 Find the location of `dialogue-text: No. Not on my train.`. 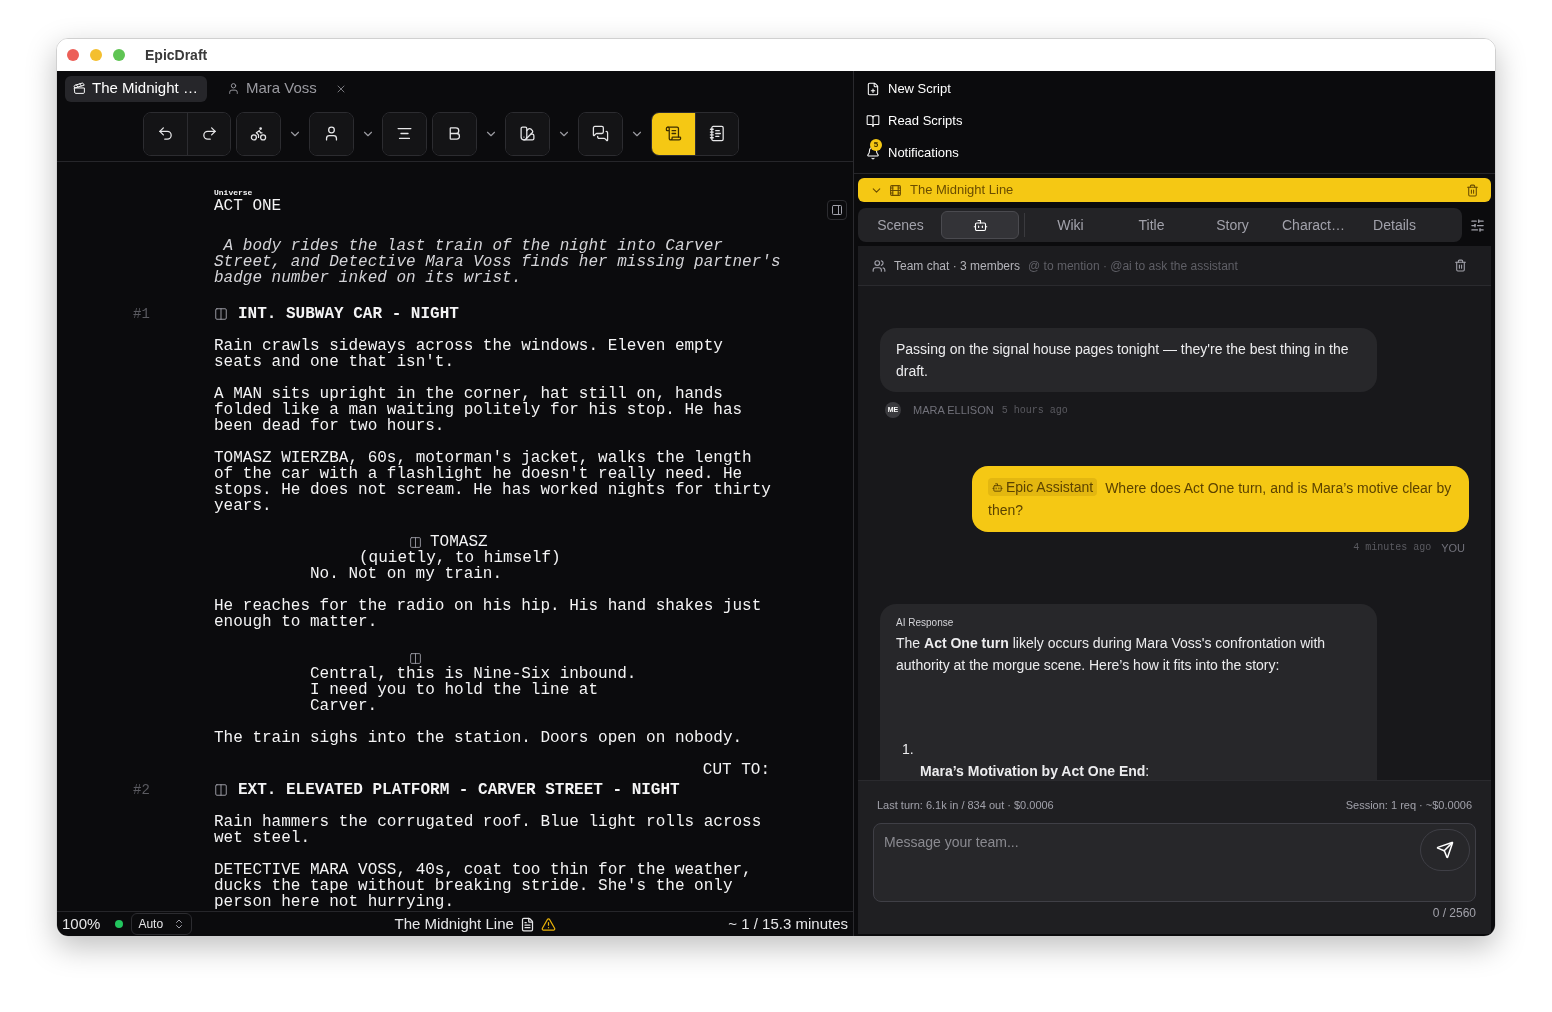

dialogue-text: No. Not on my train. is located at coordinates (407, 574).